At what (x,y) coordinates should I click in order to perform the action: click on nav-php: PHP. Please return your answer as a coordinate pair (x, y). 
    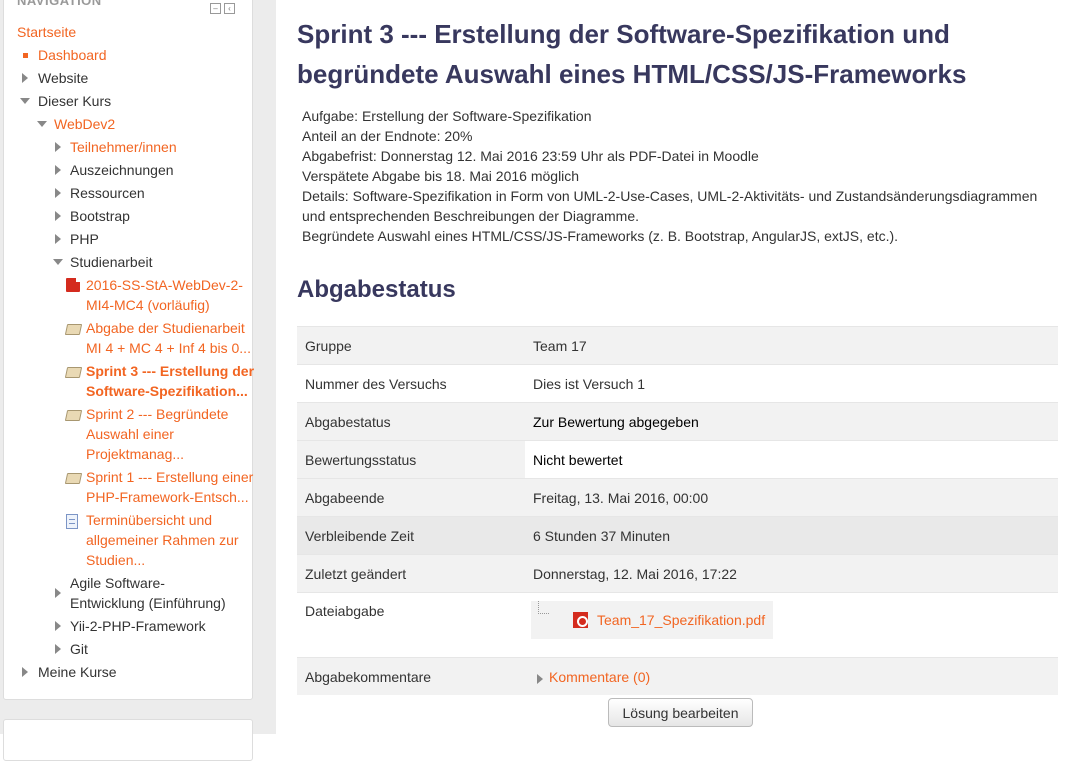
    Looking at the image, I should click on (84, 239).